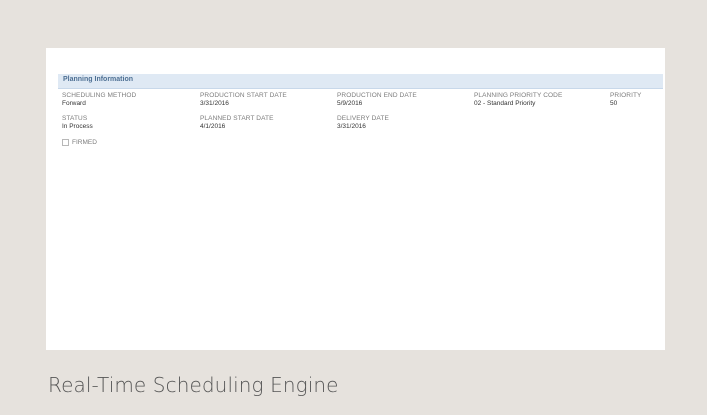  What do you see at coordinates (614, 103) in the screenshot?
I see `priority-value: 50` at bounding box center [614, 103].